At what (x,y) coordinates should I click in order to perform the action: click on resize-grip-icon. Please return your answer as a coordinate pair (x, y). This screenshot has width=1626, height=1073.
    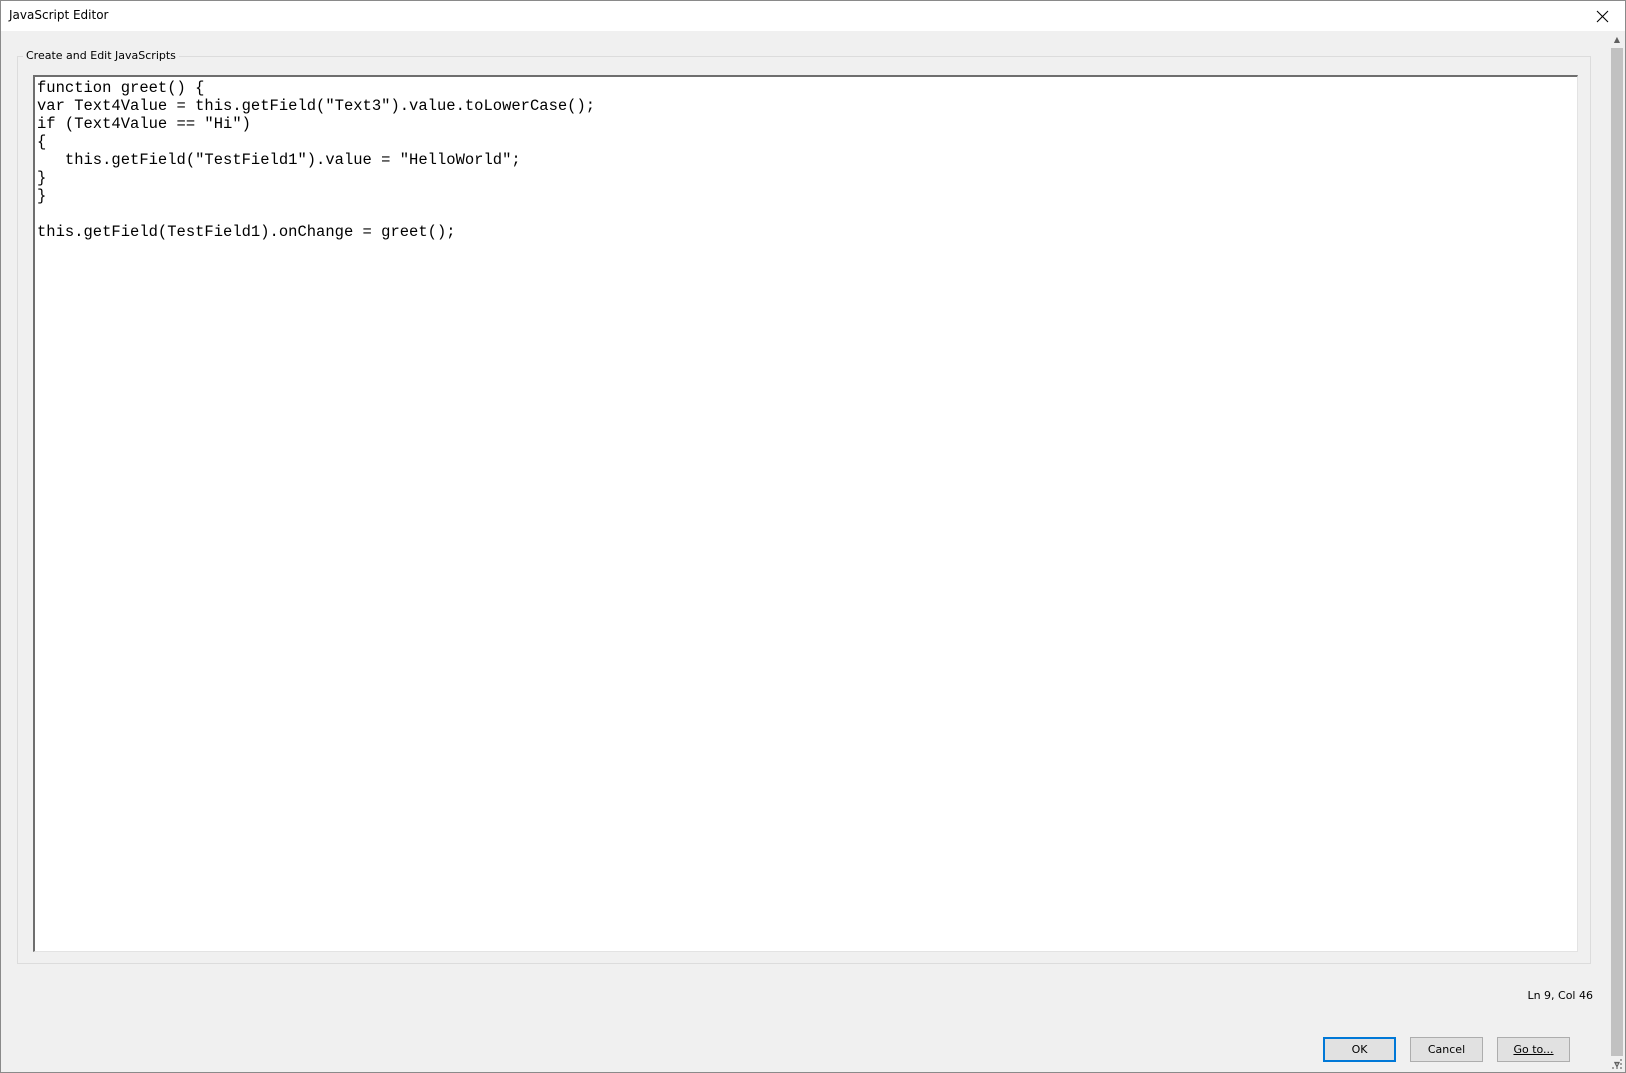
    Looking at the image, I should click on (1617, 1064).